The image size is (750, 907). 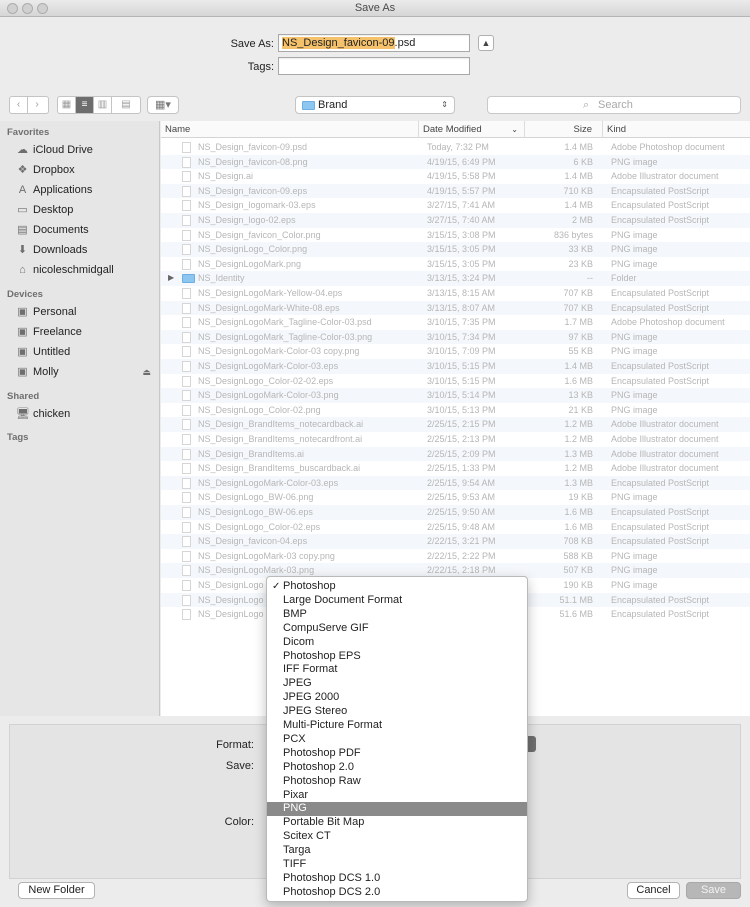 I want to click on column-date-modified: Date Modified ⌄, so click(x=472, y=129).